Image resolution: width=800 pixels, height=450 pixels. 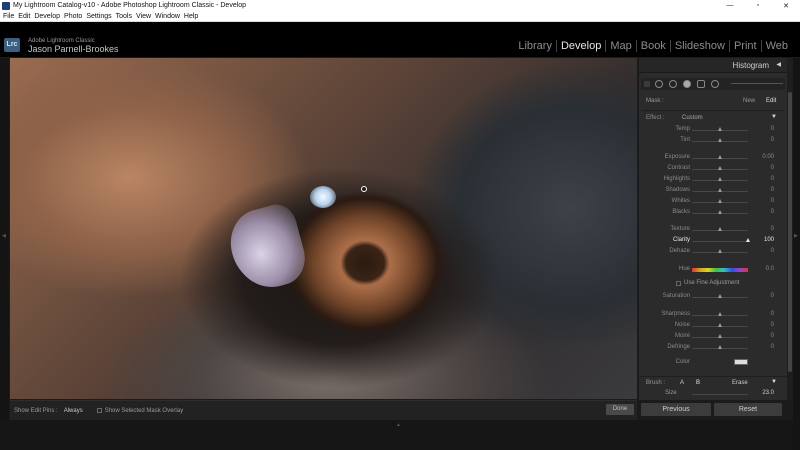 What do you see at coordinates (582, 46) in the screenshot?
I see `module-develop: Develop` at bounding box center [582, 46].